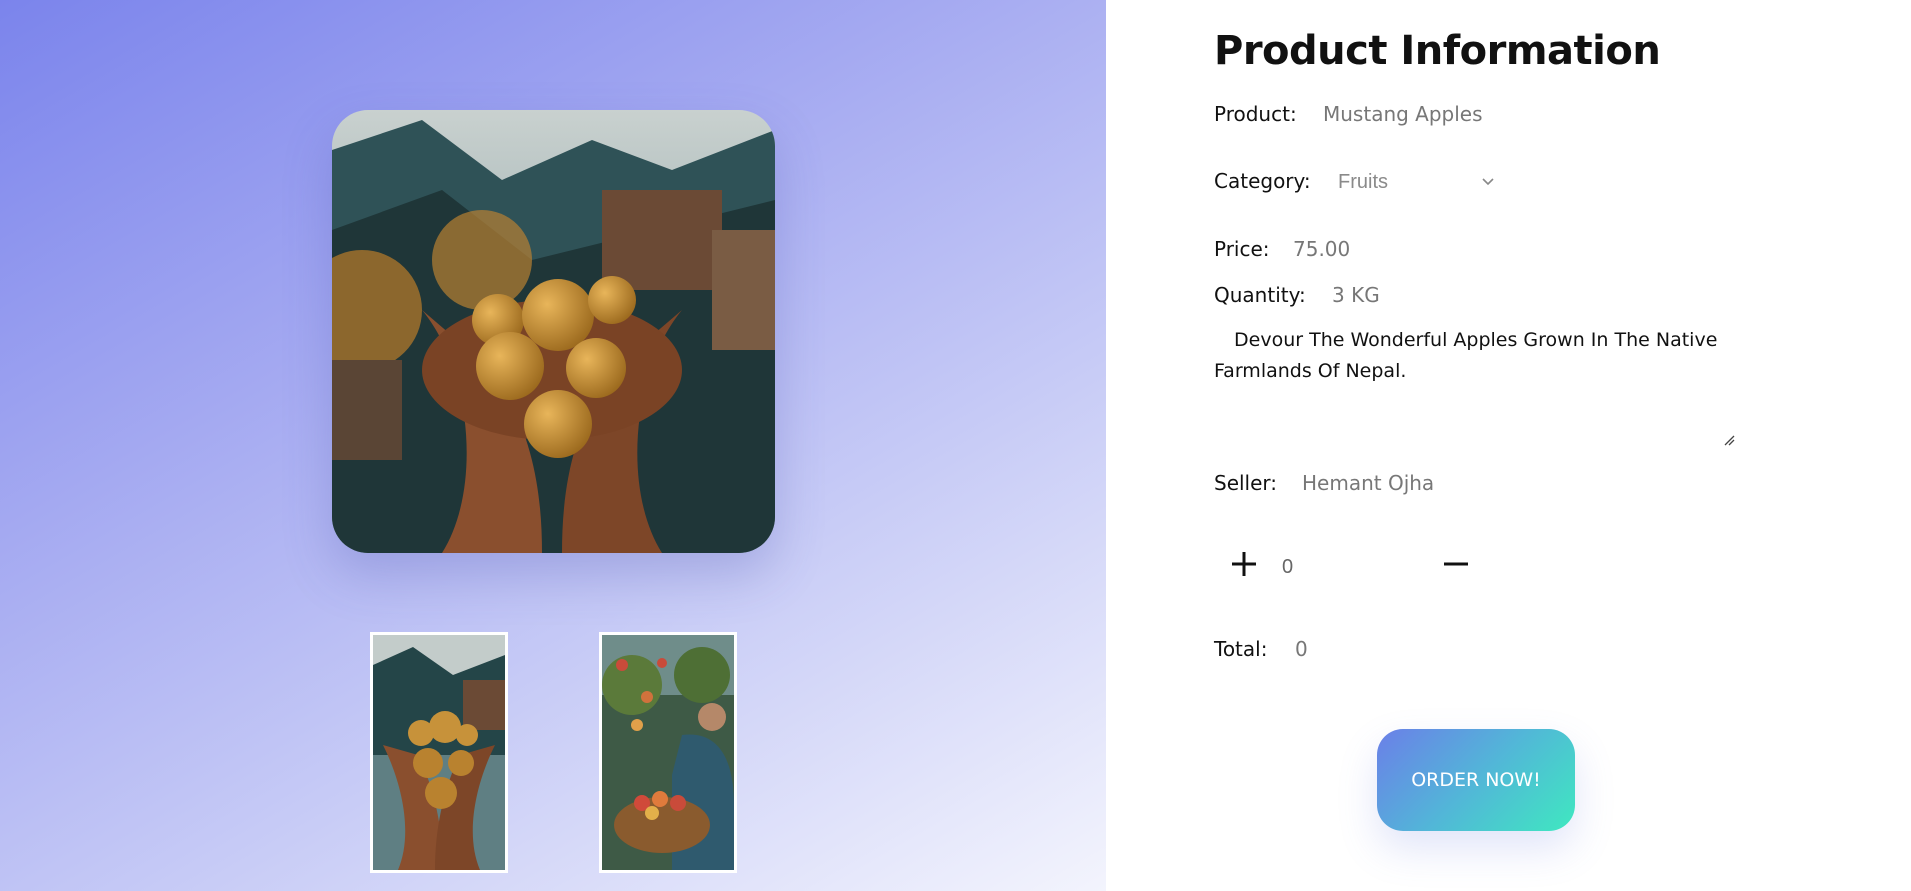 The width and height of the screenshot is (1911, 891). What do you see at coordinates (1729, 440) in the screenshot?
I see `resize-grip-icon` at bounding box center [1729, 440].